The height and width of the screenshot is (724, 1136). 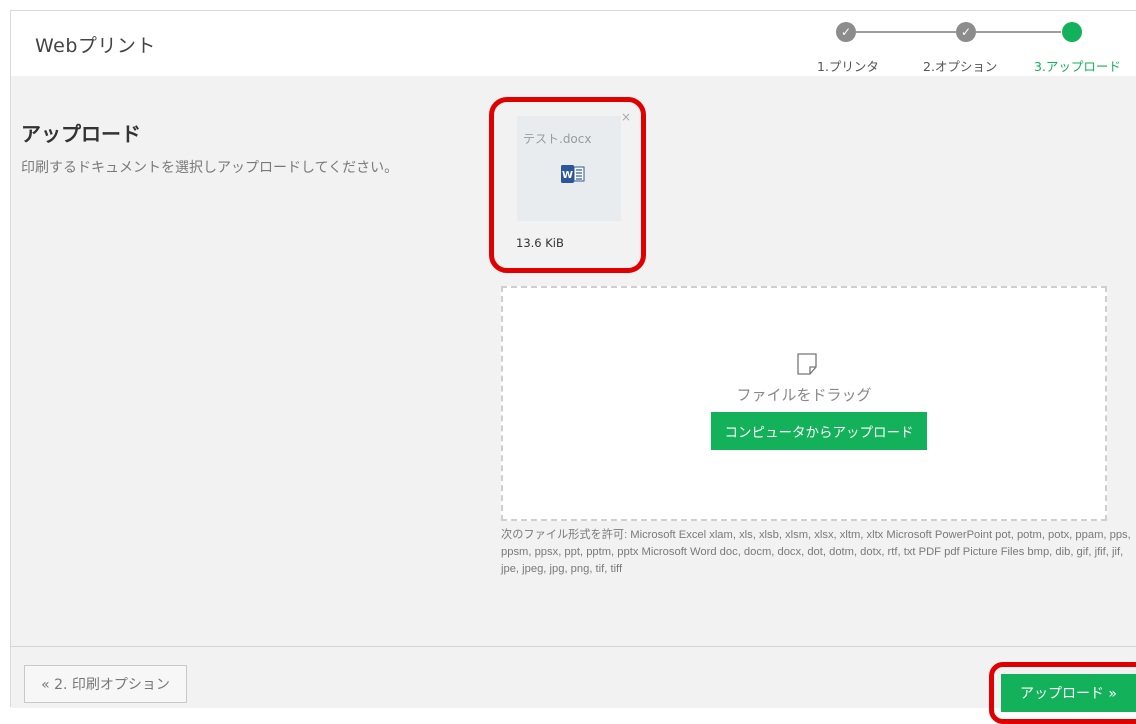 What do you see at coordinates (960, 65) in the screenshot?
I see `step-label-options: 2.オプション` at bounding box center [960, 65].